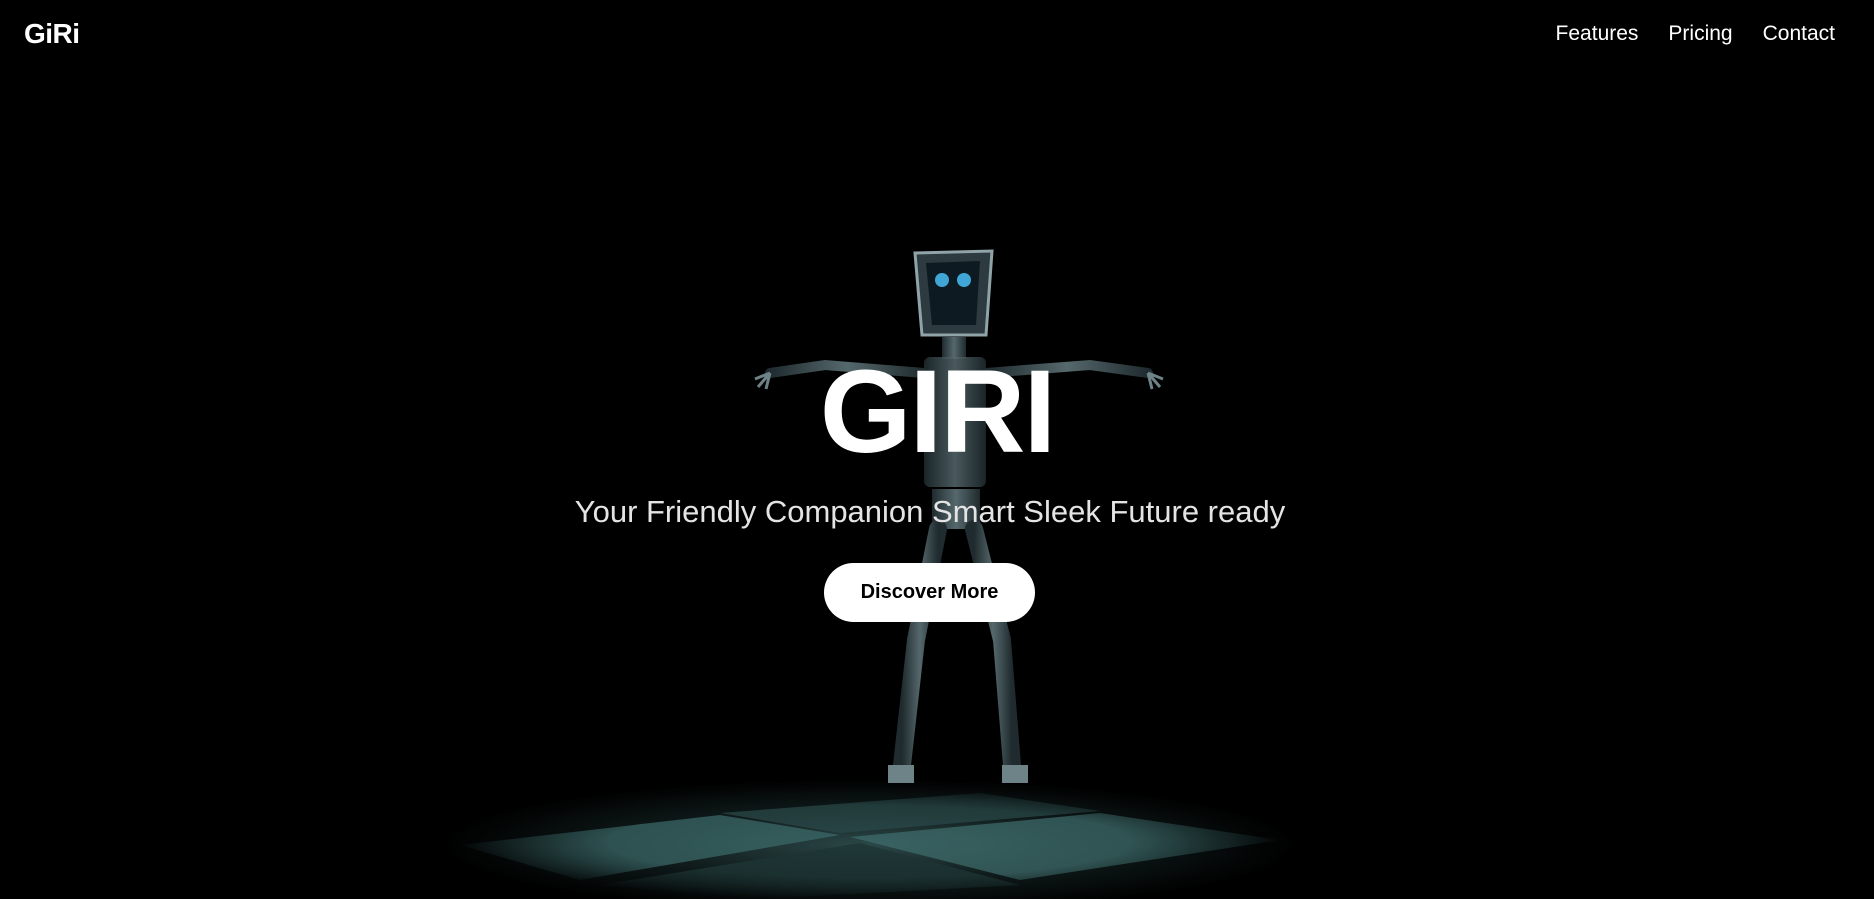  What do you see at coordinates (1700, 34) in the screenshot?
I see `nav-link-pricing: Pricing` at bounding box center [1700, 34].